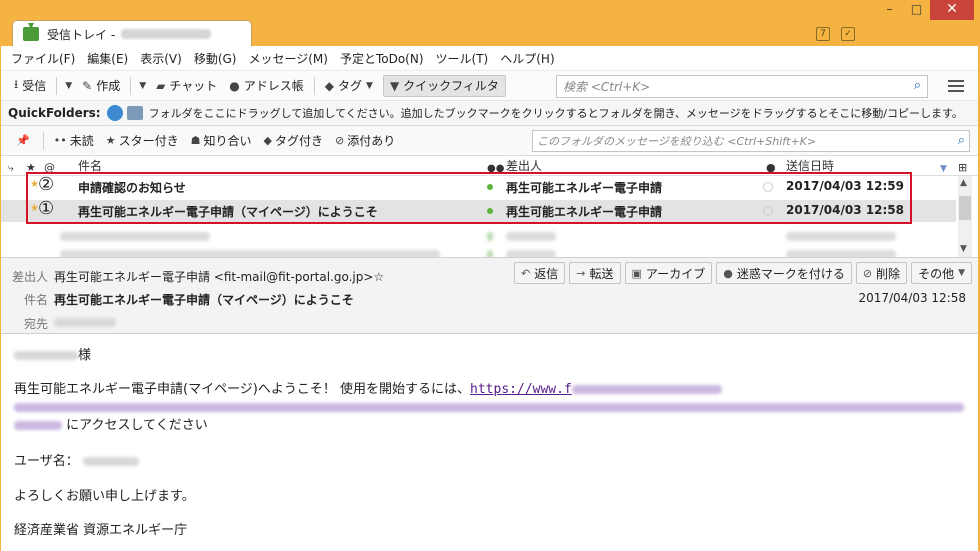 This screenshot has height=551, width=980. What do you see at coordinates (81, 141) in the screenshot?
I see `filter-unread-label: 未読` at bounding box center [81, 141].